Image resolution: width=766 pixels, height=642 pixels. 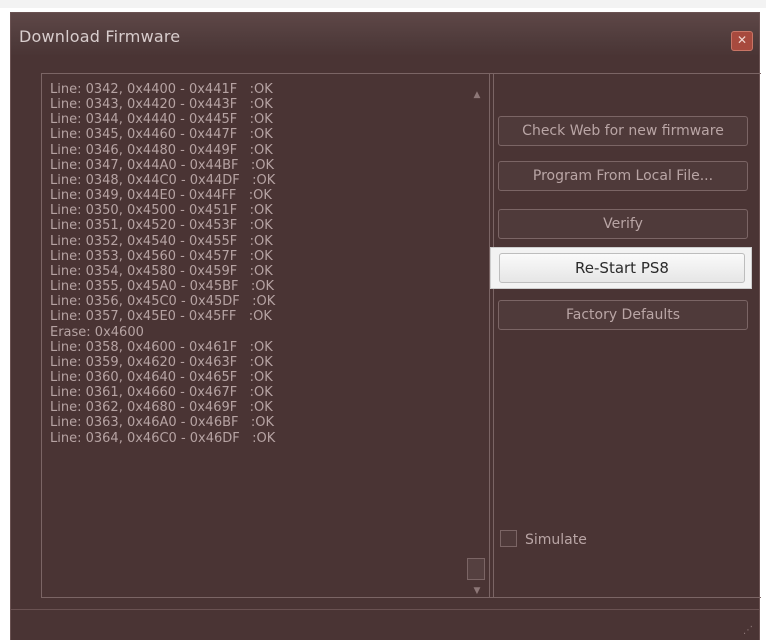 I want to click on log-line: Line: 0346, 0x4480 - 0x449F :OK, so click(x=161, y=150).